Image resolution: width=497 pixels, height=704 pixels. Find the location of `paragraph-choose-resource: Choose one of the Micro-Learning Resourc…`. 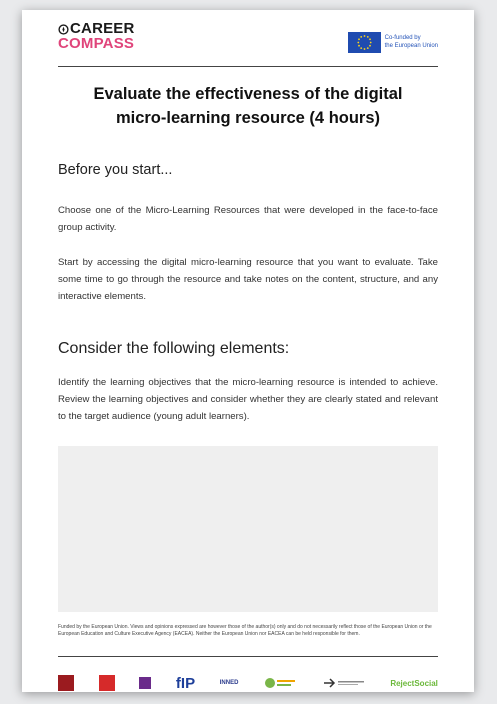

paragraph-choose-resource: Choose one of the Micro-Learning Resourc… is located at coordinates (248, 219).